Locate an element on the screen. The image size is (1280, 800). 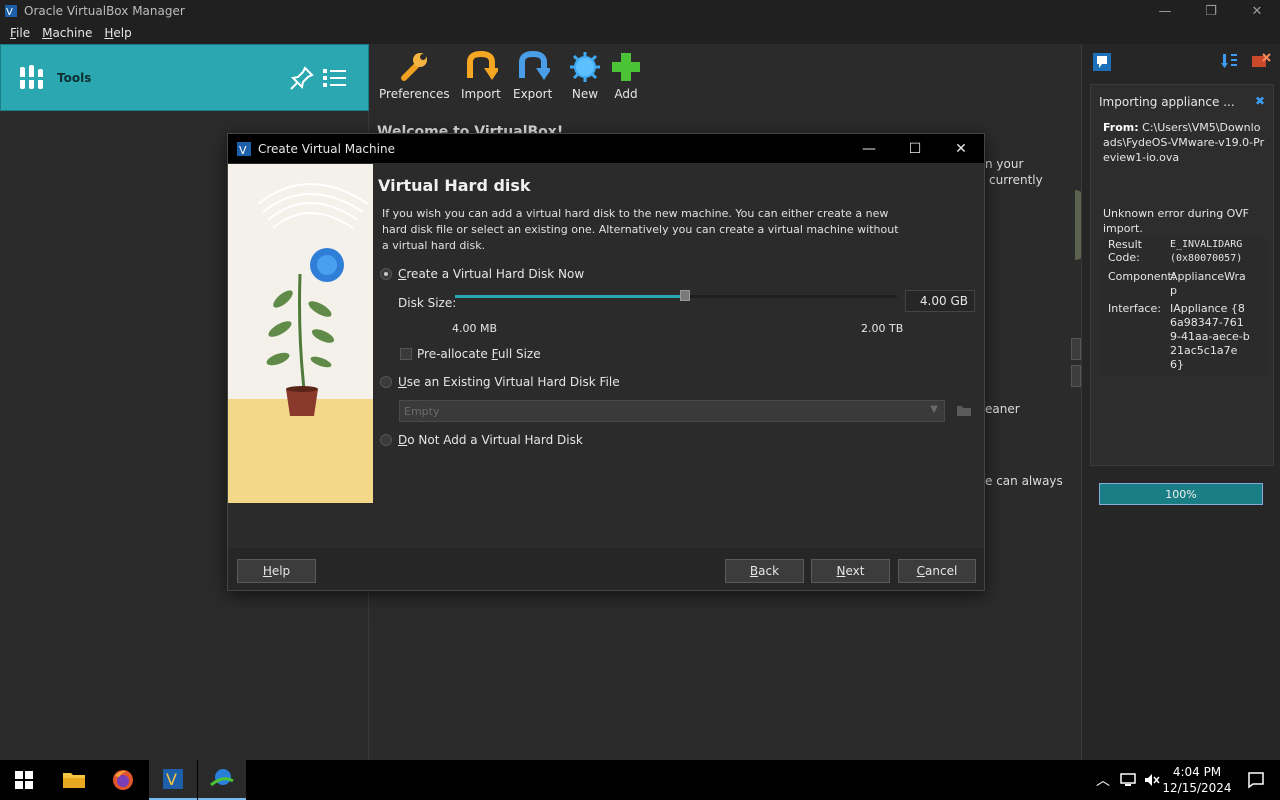
sidebar-item-tools: Tools is located at coordinates (184, 77).